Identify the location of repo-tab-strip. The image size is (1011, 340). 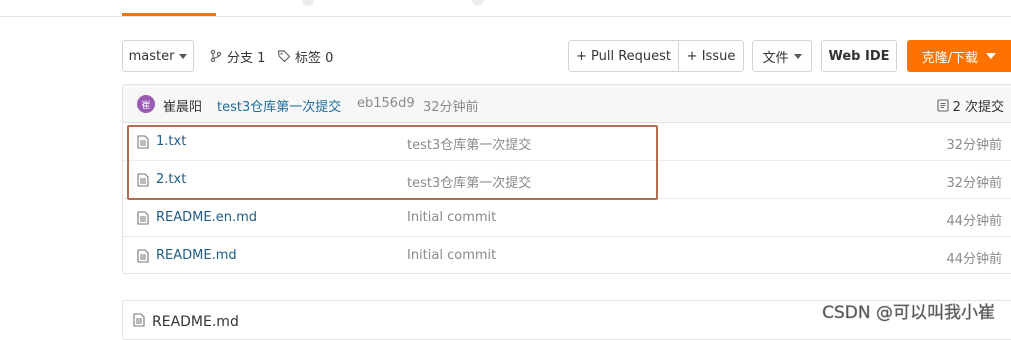
(505, 8).